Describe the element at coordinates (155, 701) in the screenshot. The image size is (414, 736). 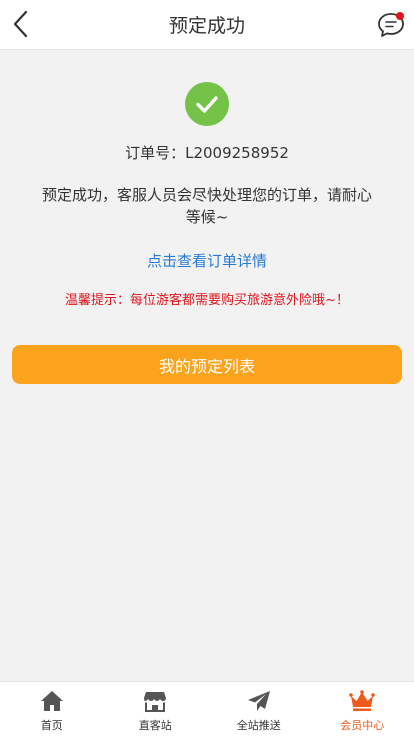
I see `store-icon` at that location.